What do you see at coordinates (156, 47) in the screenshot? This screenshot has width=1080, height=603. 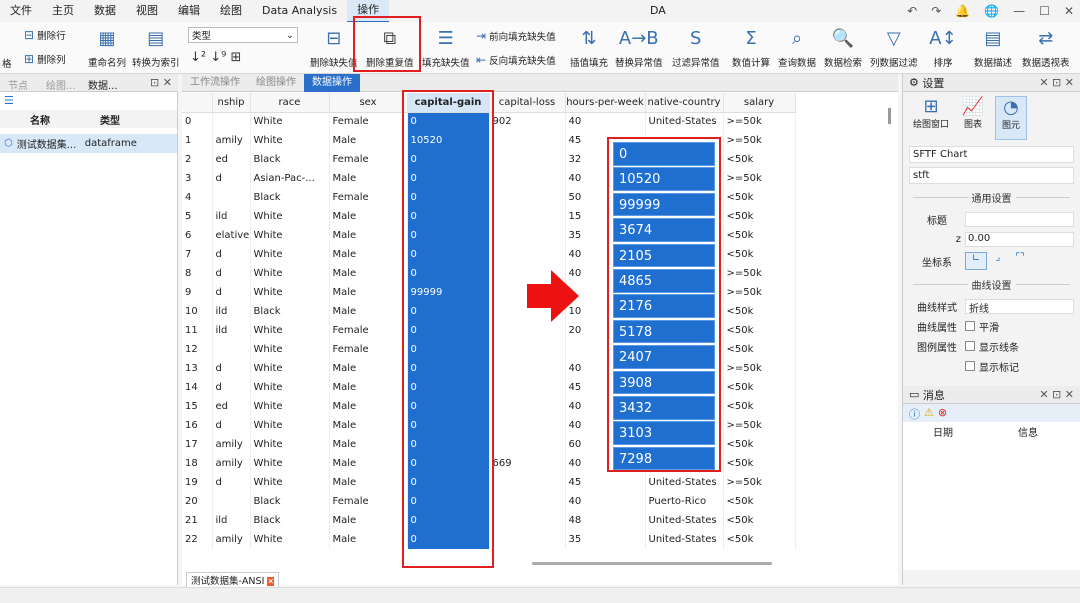 I see `convert-index-button: ▤ 转换为索引` at bounding box center [156, 47].